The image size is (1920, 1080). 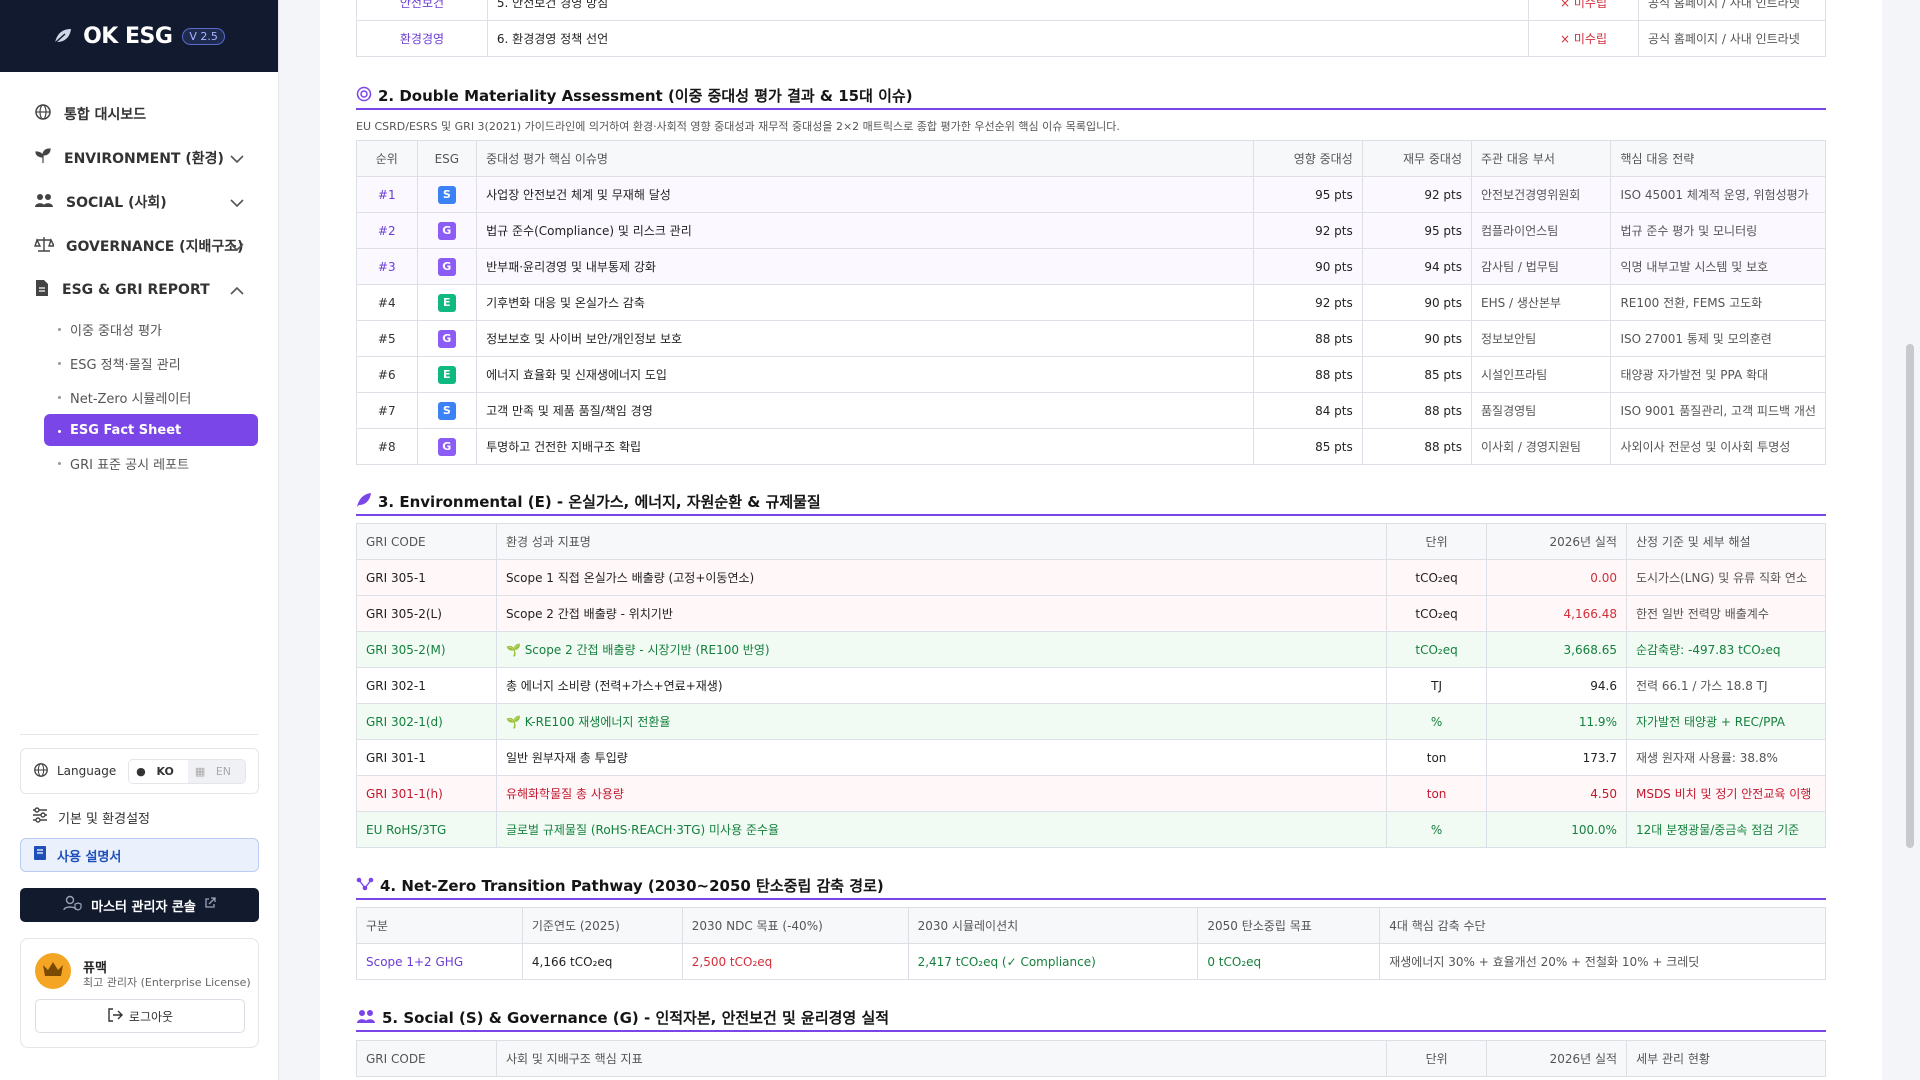 What do you see at coordinates (139, 290) in the screenshot?
I see `nav-item-esg-gri-report: ESG & GRI REPORT` at bounding box center [139, 290].